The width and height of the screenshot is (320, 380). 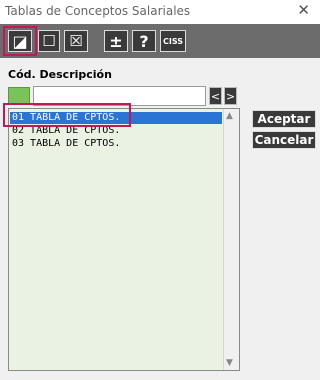 I want to click on window-title: Tablas de Conceptos Salariales, so click(x=98, y=11).